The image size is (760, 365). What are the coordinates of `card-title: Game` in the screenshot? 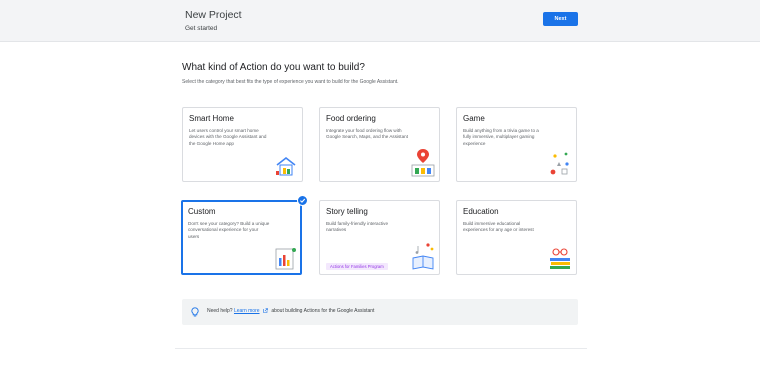 It's located at (474, 118).